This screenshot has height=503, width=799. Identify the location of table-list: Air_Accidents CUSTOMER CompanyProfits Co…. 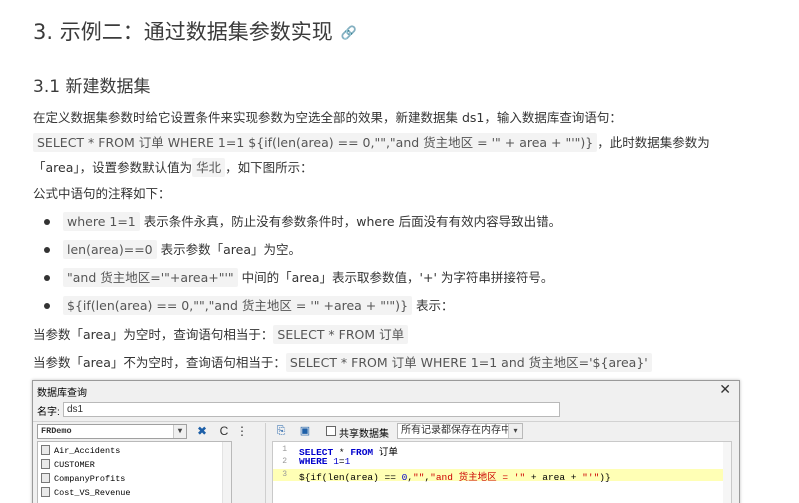
(134, 472).